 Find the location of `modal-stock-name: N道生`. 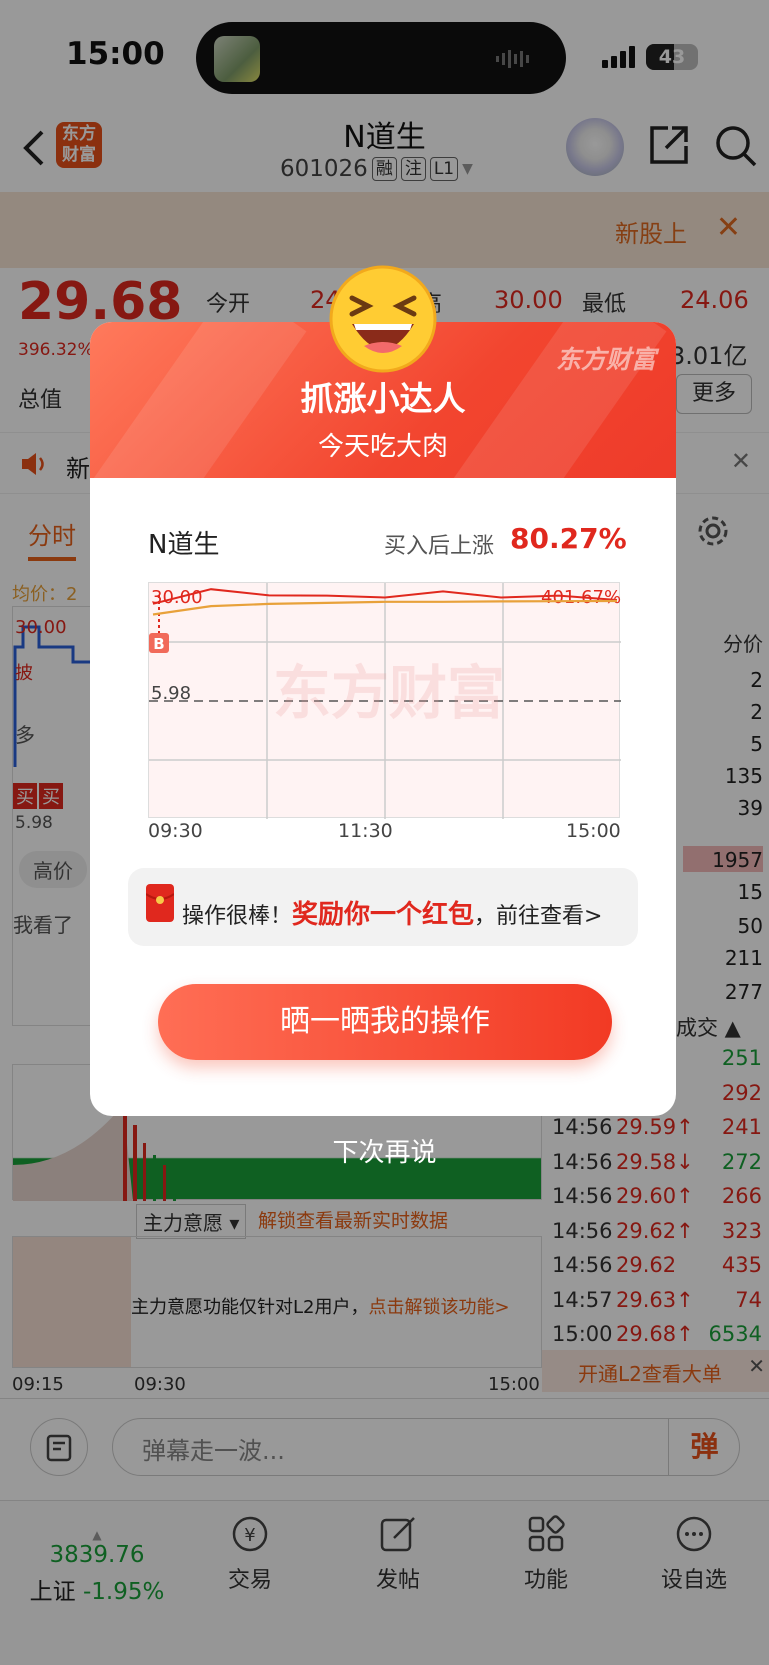

modal-stock-name: N道生 is located at coordinates (184, 545).